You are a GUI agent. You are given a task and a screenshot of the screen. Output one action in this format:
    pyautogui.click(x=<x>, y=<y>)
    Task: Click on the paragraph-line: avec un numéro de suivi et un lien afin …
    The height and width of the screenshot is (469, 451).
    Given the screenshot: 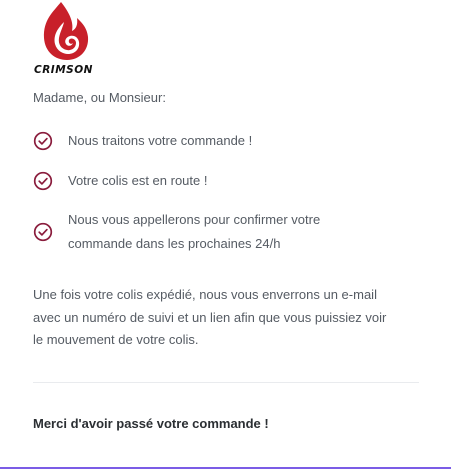 What is the action you would take?
    pyautogui.click(x=210, y=317)
    